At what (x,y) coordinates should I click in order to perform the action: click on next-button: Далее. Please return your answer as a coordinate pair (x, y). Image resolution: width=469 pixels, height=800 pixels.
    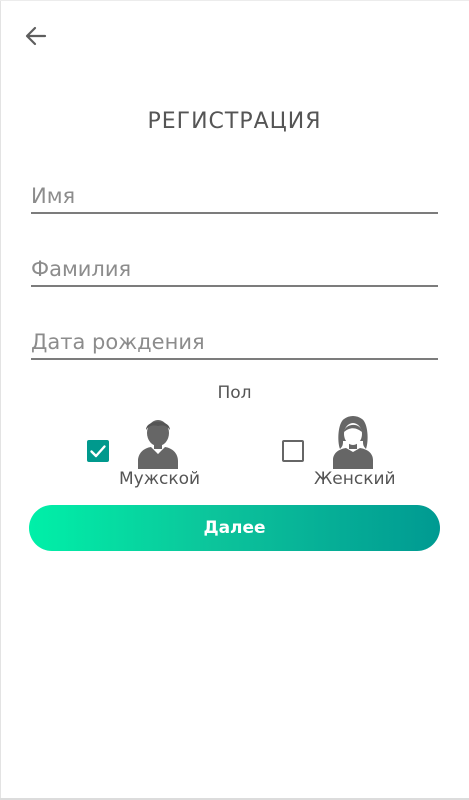
    Looking at the image, I should click on (234, 528).